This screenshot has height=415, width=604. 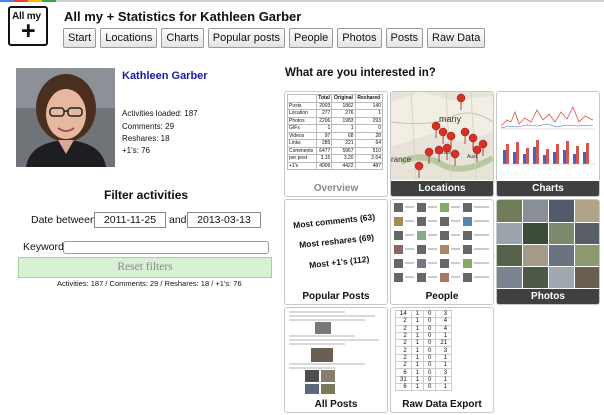 What do you see at coordinates (28, 26) in the screenshot?
I see `app-logo: All my +` at bounding box center [28, 26].